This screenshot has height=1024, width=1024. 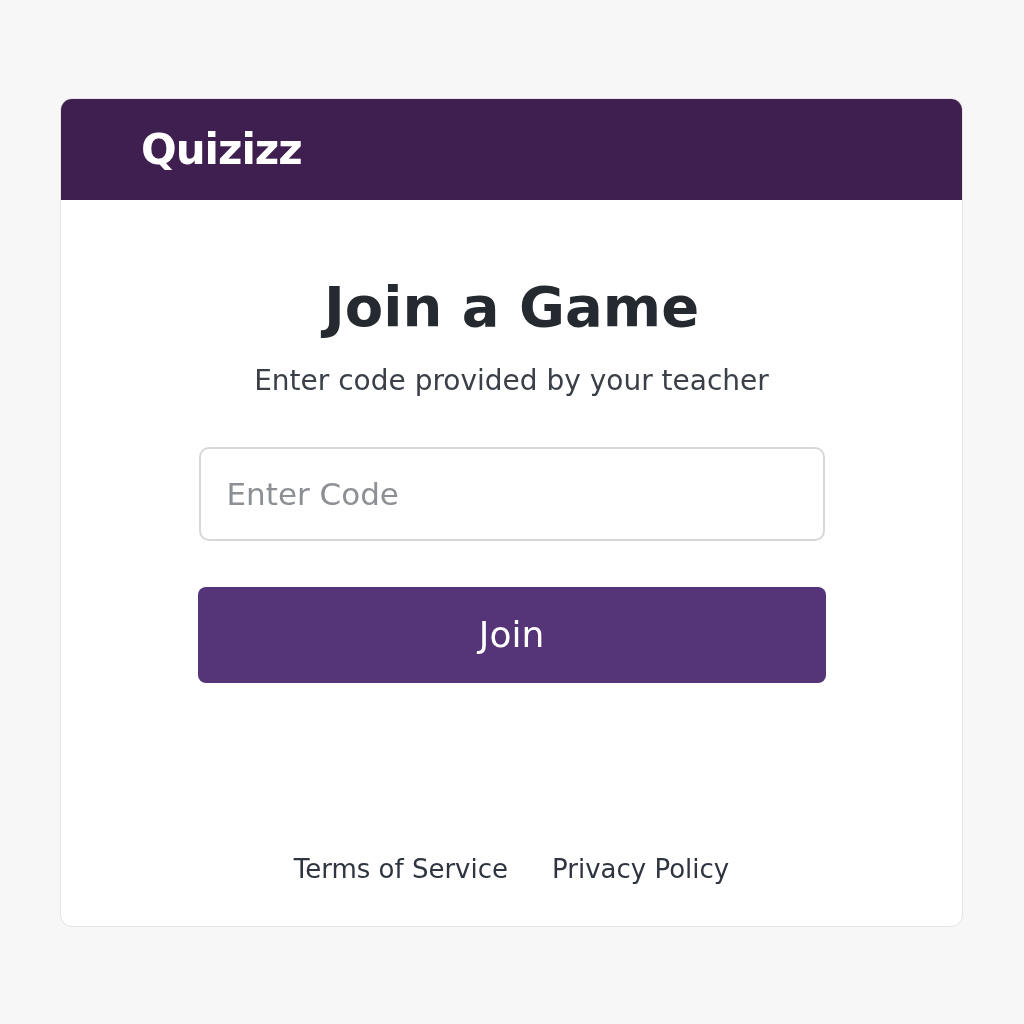 I want to click on footer-link: Privacy Policy, so click(x=641, y=869).